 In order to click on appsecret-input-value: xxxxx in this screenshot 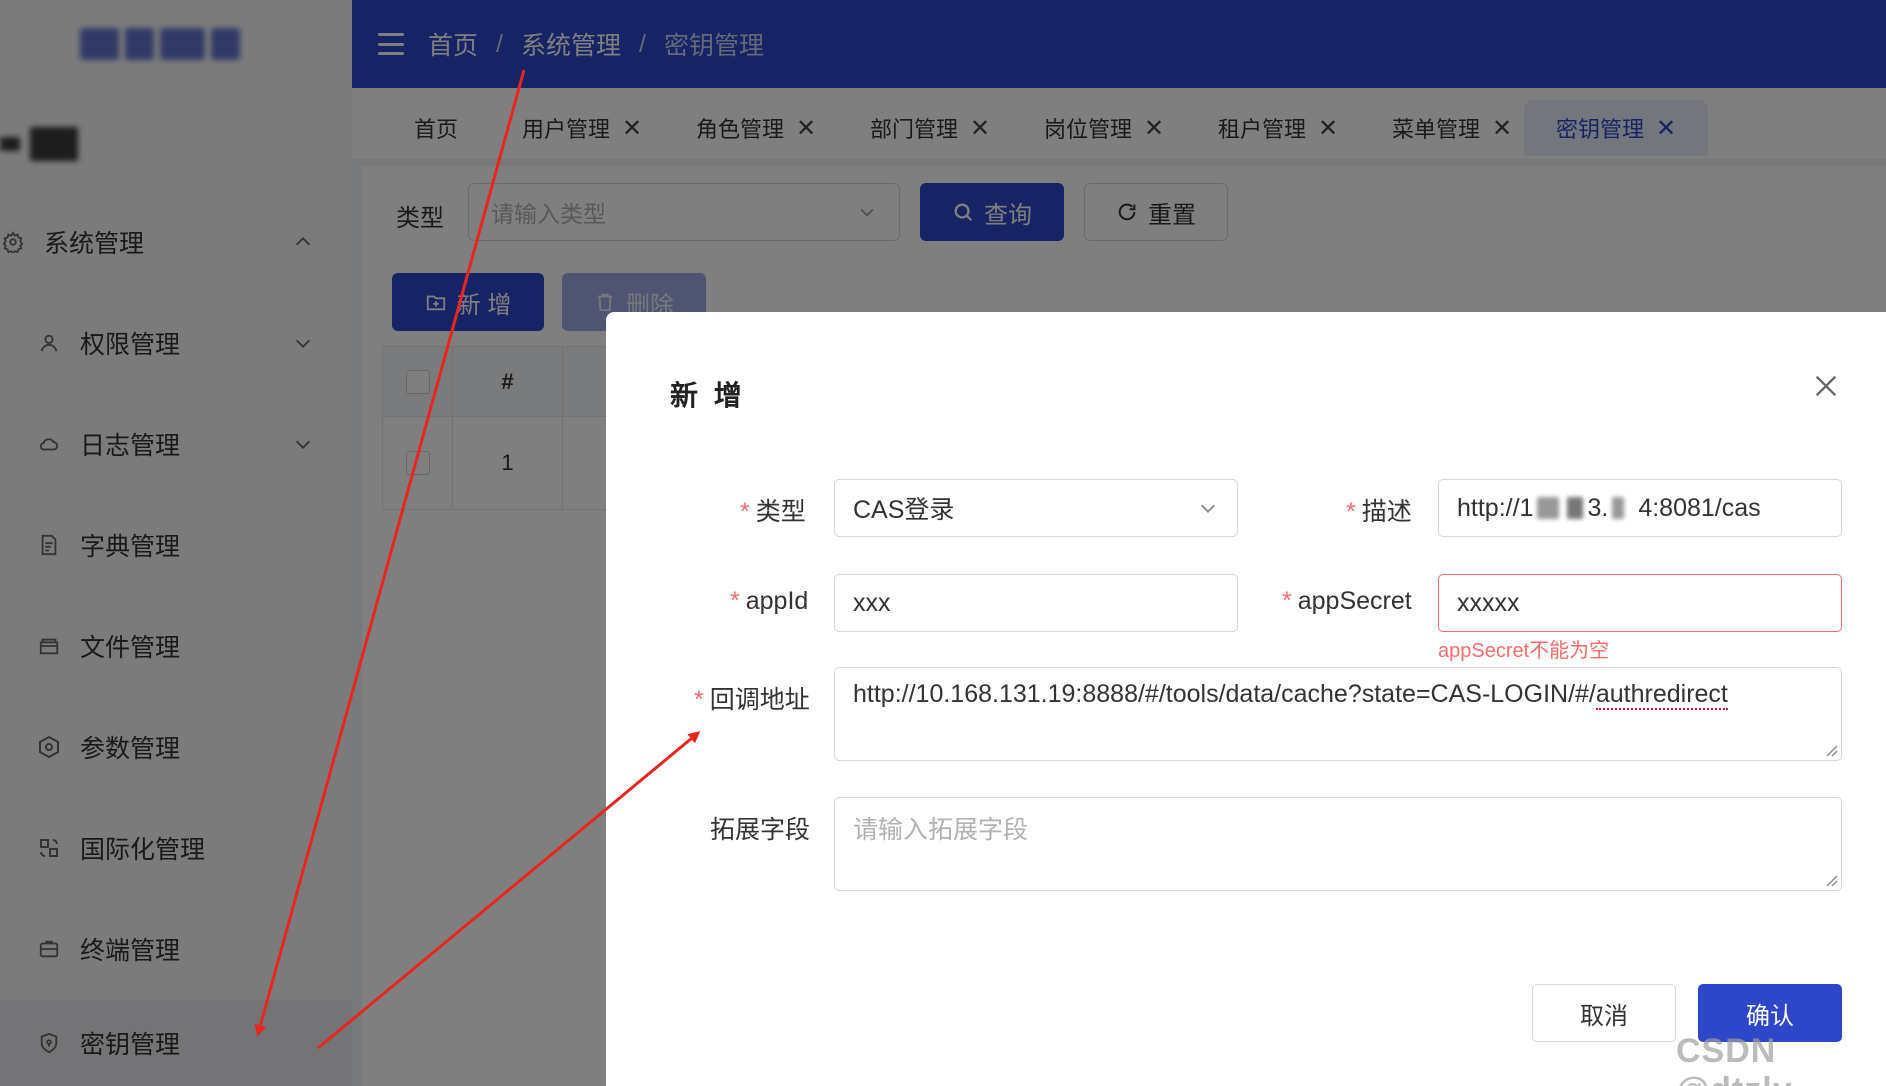, I will do `click(1488, 602)`.